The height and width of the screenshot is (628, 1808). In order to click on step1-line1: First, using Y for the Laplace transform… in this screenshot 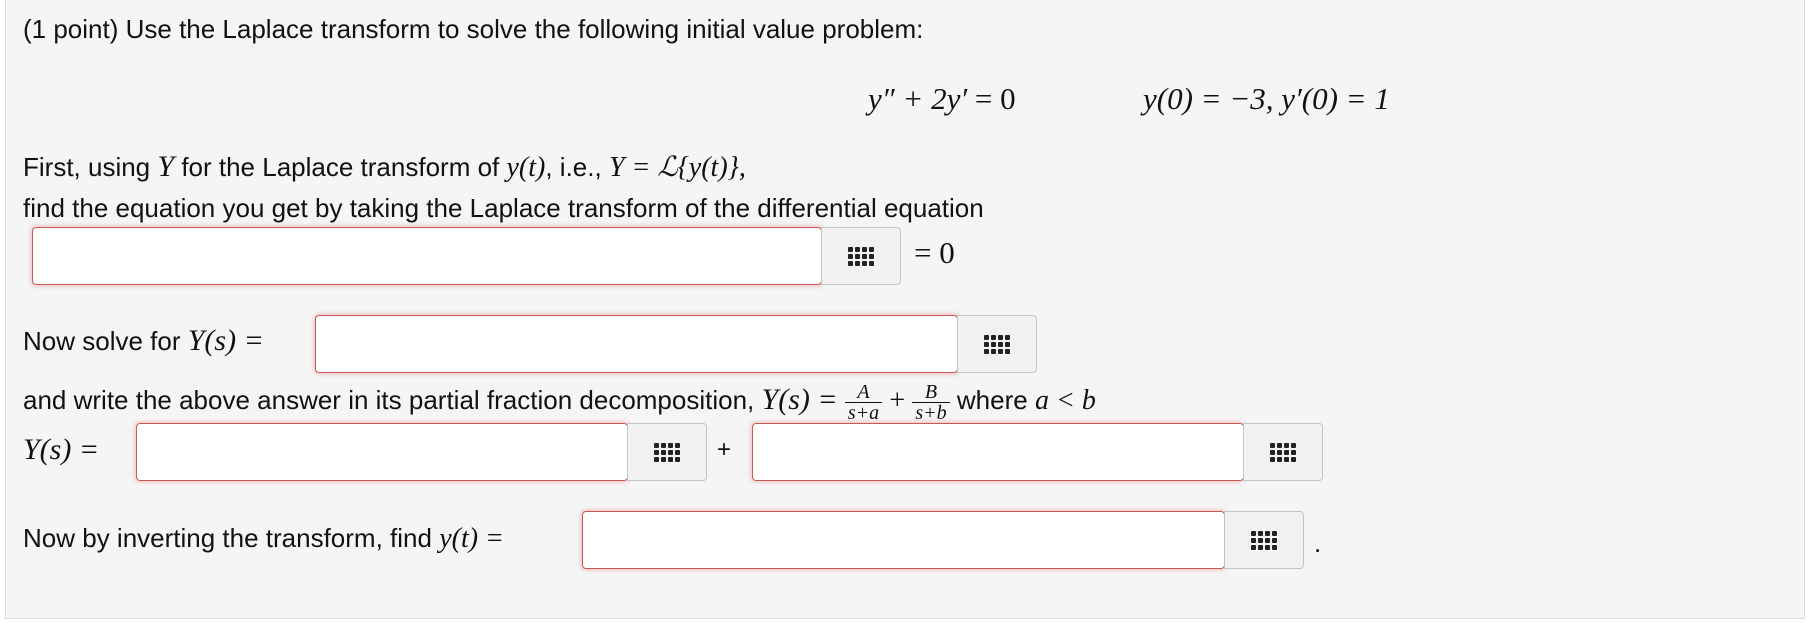, I will do `click(384, 166)`.